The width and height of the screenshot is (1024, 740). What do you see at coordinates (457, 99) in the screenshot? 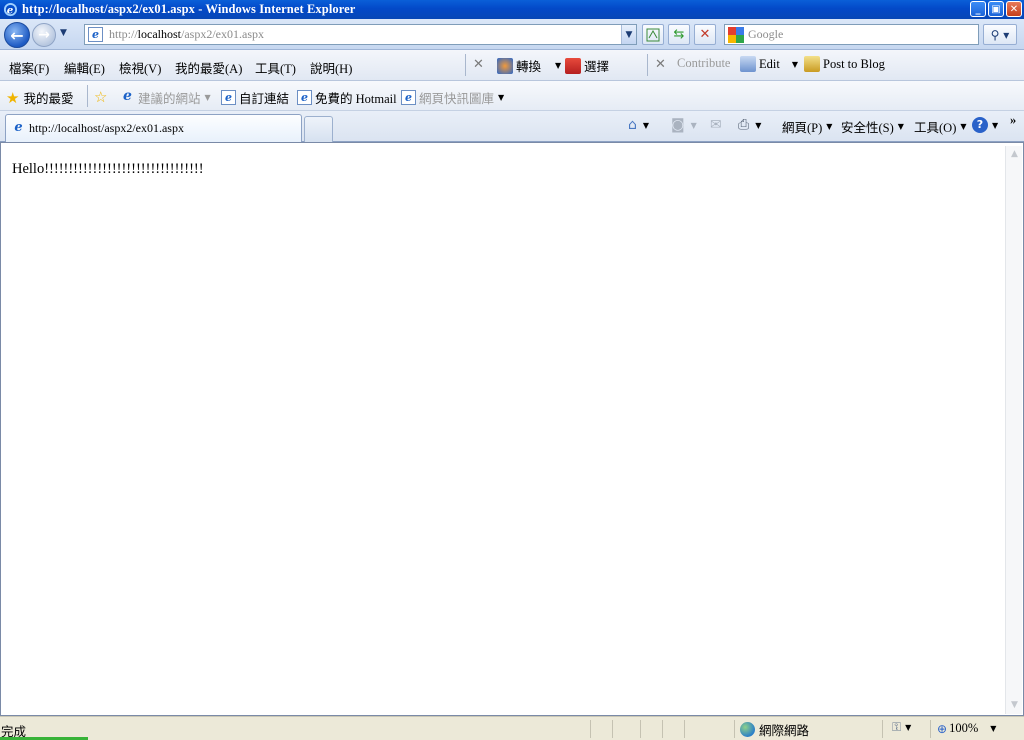
I see `fav-link-label: 網頁快訊圖庫` at bounding box center [457, 99].